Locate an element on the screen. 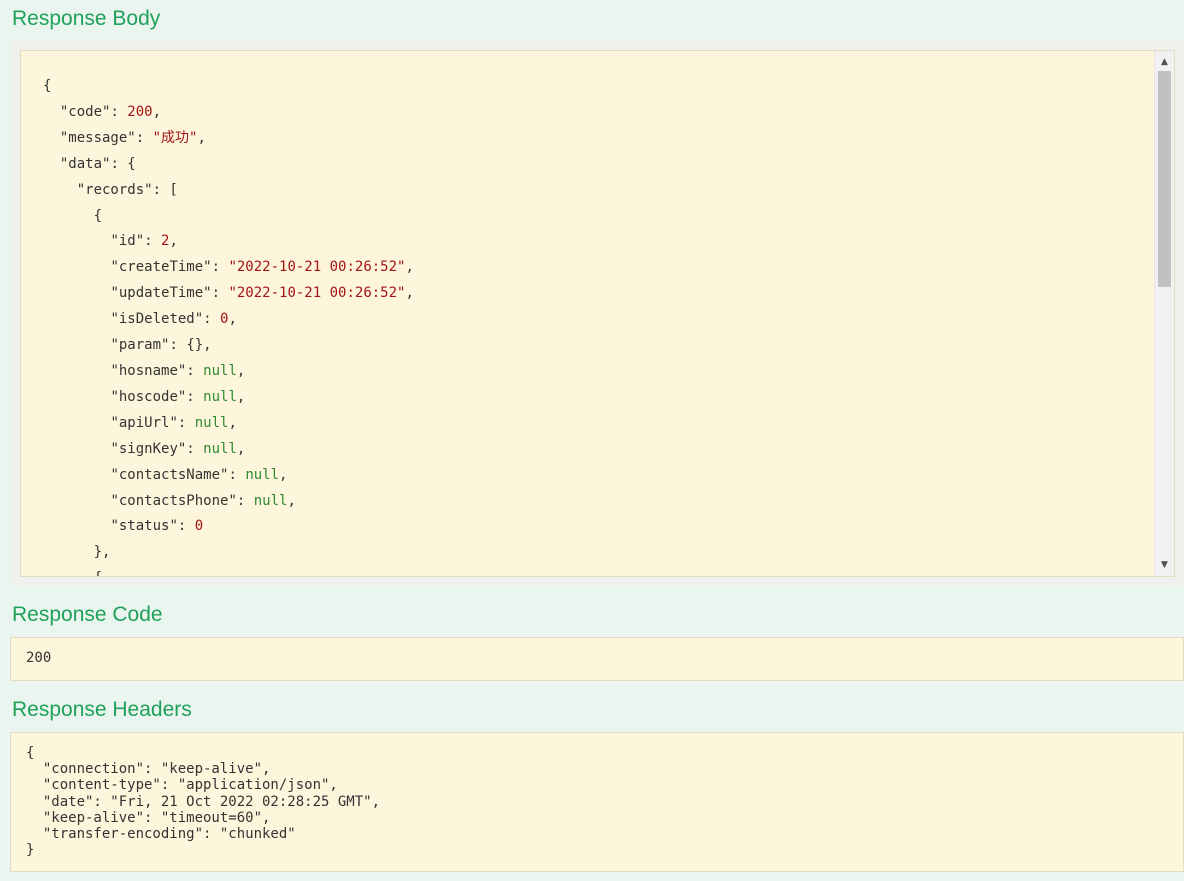 The image size is (1184, 881). json-number: 200 is located at coordinates (140, 111).